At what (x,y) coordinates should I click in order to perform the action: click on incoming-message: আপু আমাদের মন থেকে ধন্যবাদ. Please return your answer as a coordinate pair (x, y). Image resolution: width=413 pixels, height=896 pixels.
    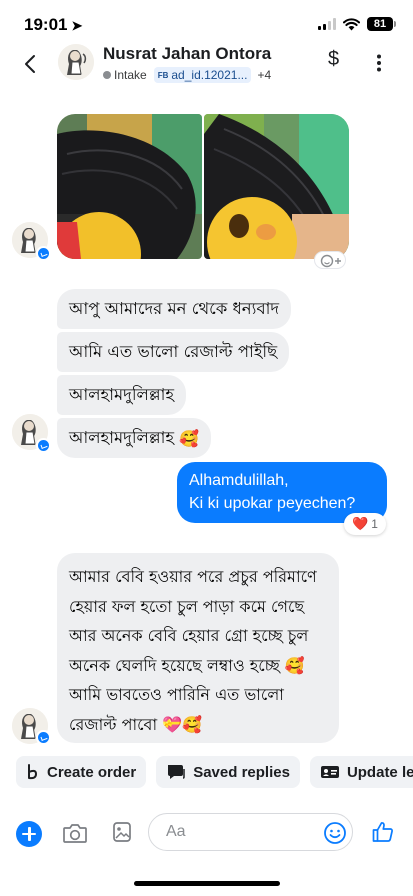
    Looking at the image, I should click on (174, 309).